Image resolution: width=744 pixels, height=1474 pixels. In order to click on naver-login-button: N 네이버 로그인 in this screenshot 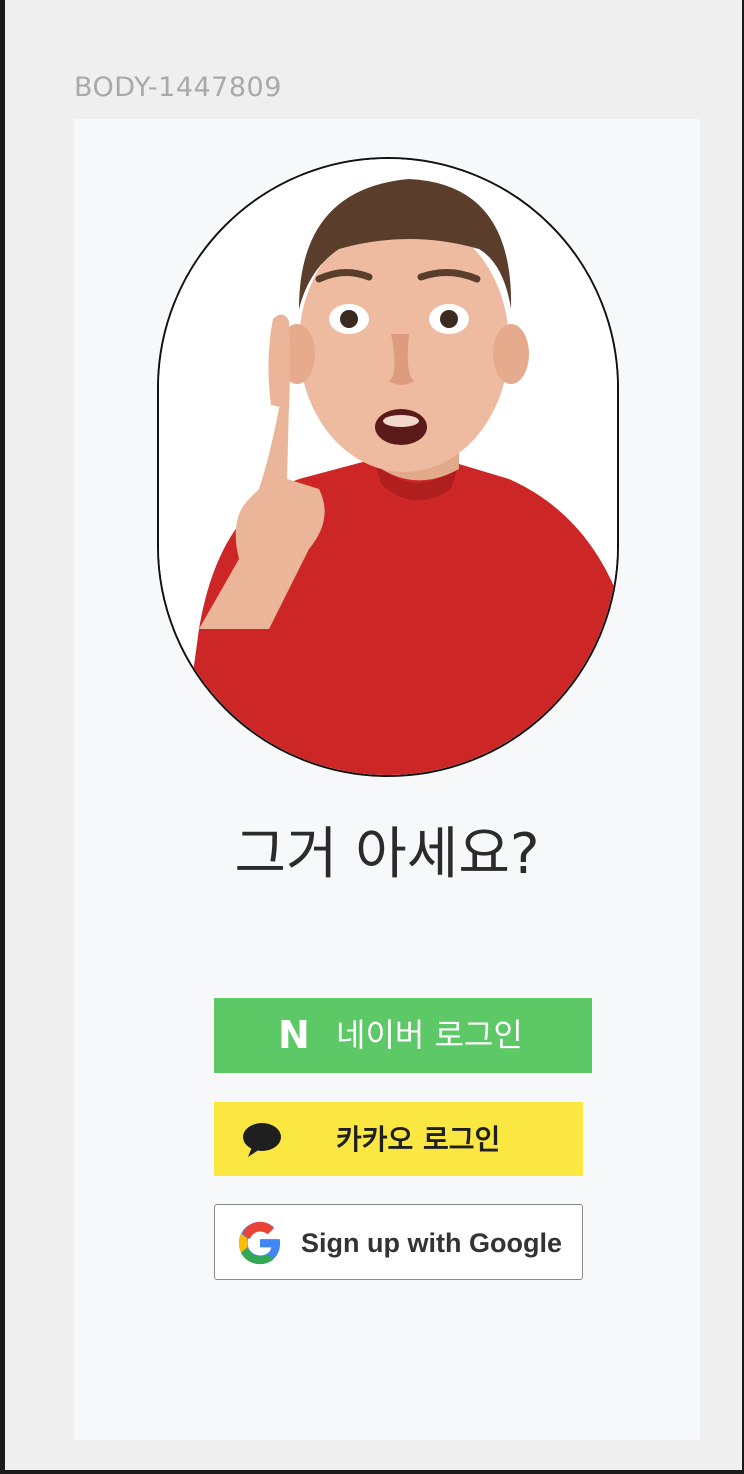, I will do `click(403, 1035)`.